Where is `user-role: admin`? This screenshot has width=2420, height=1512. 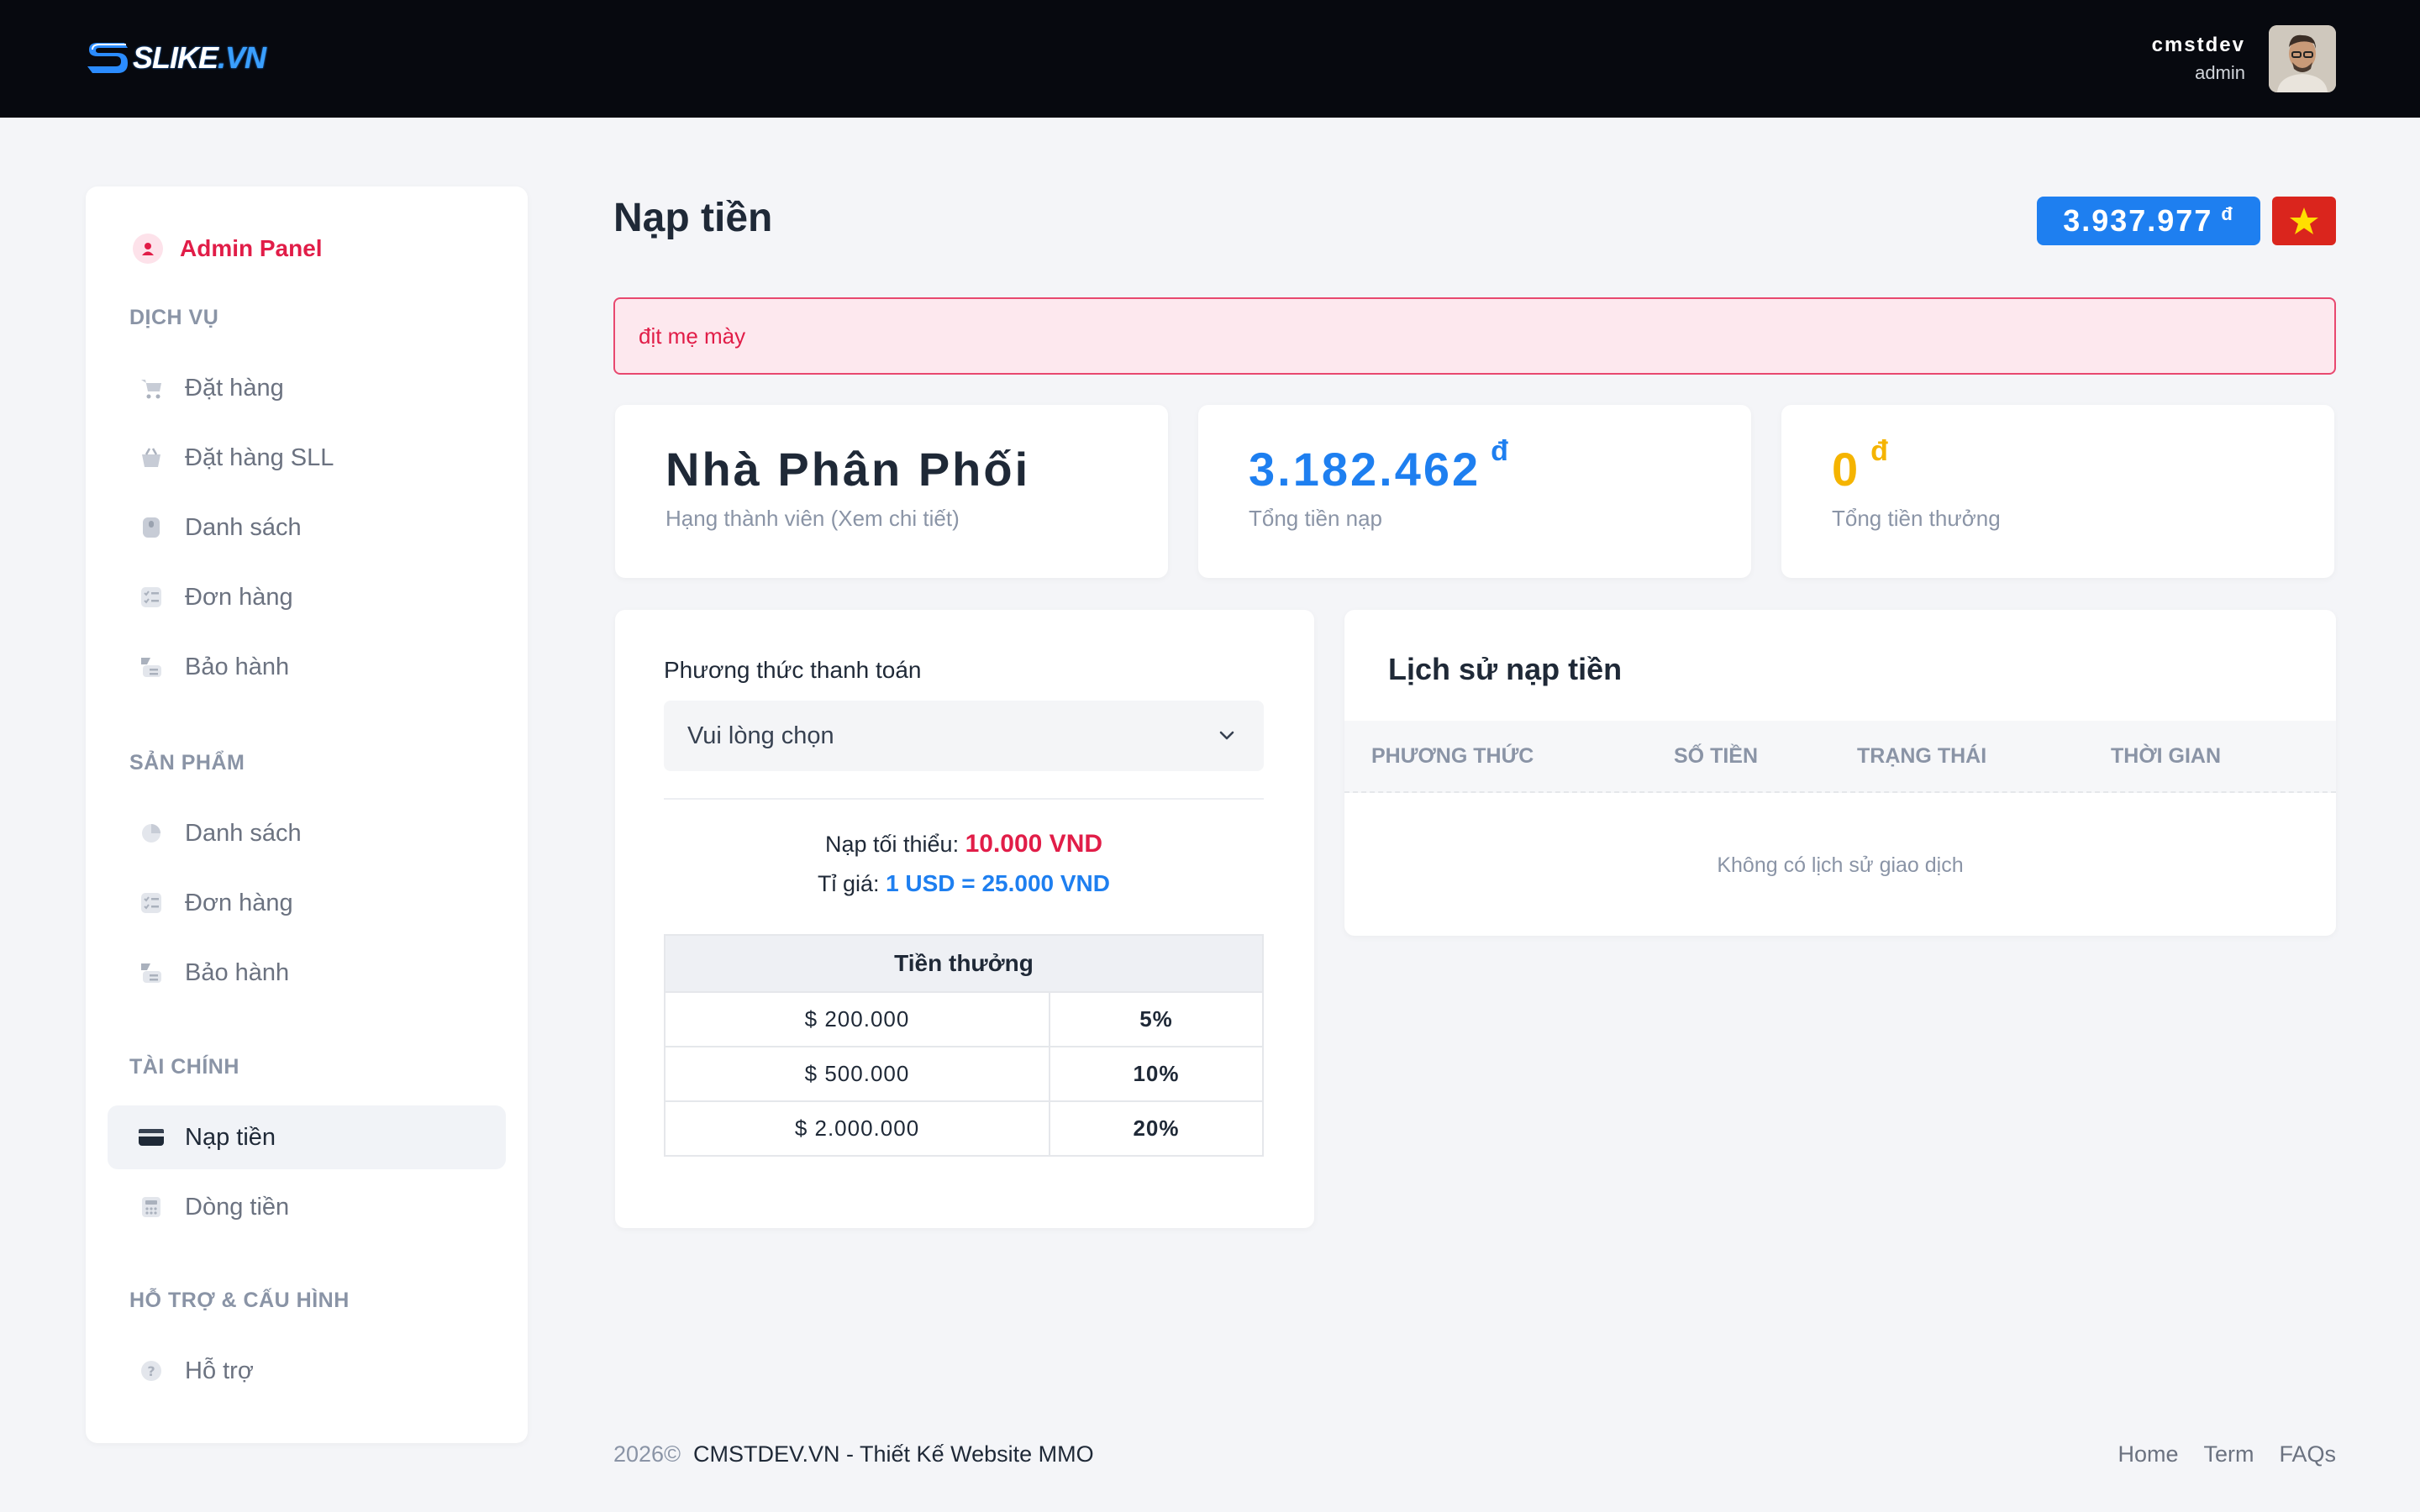 user-role: admin is located at coordinates (2220, 72).